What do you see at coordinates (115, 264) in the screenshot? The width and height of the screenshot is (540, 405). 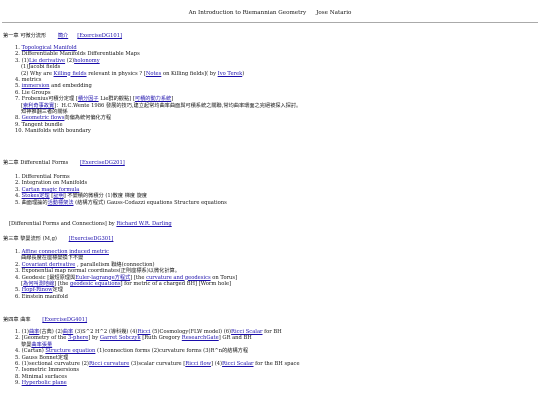 I see `item-text: , parallelism 聯絡(connection)` at bounding box center [115, 264].